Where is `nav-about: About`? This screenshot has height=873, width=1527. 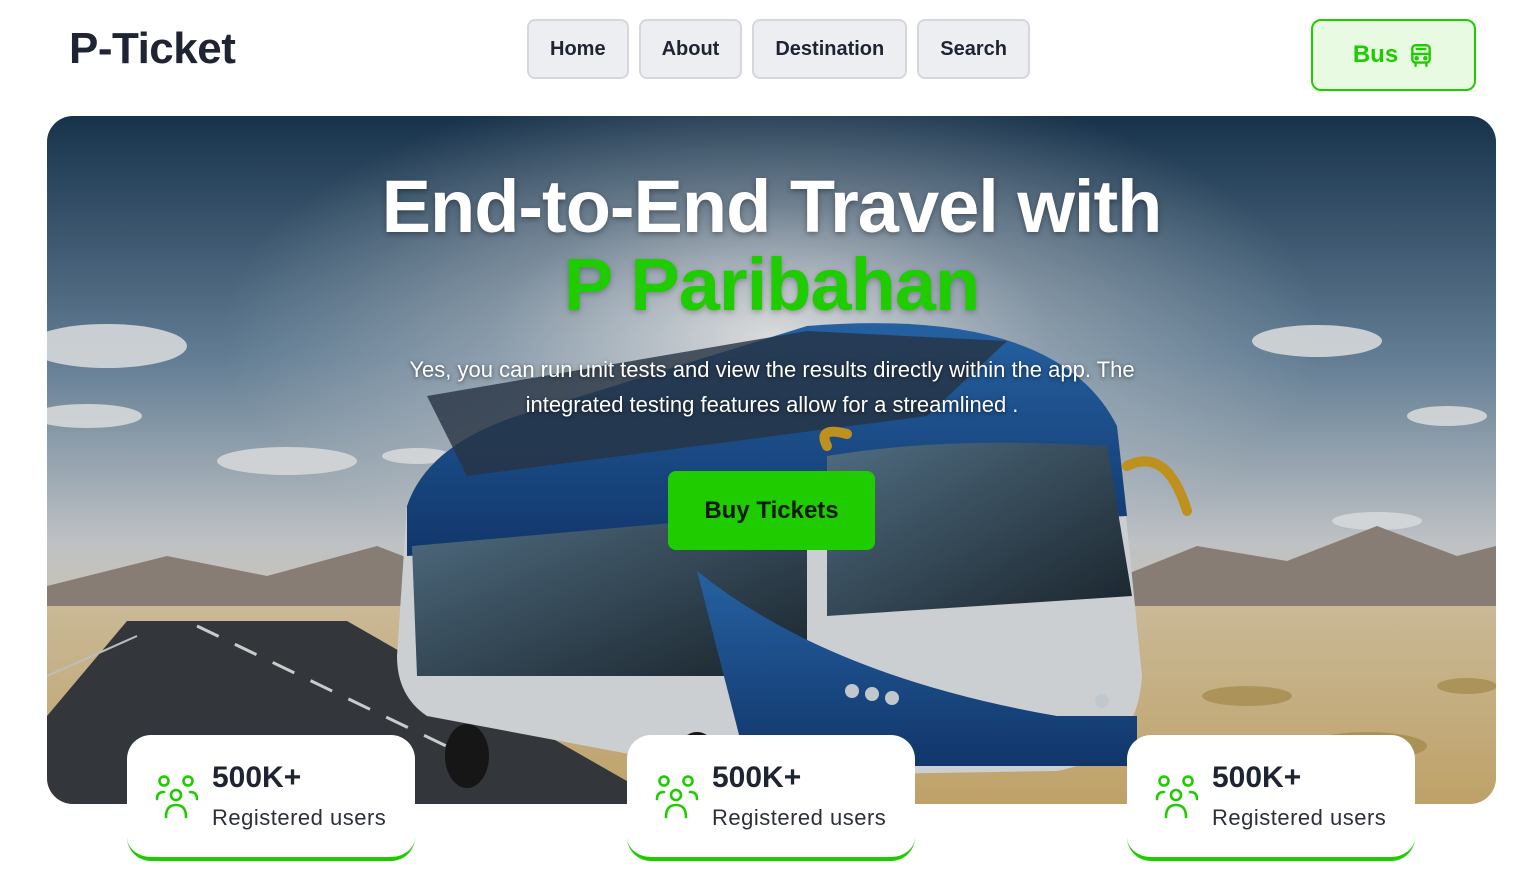 nav-about: About is located at coordinates (690, 49).